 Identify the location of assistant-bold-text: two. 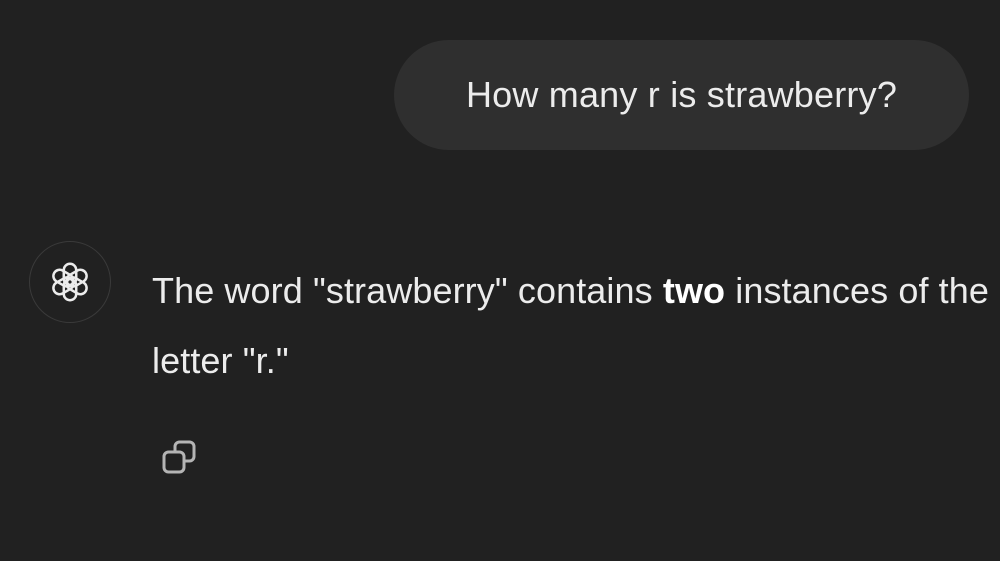
(694, 290).